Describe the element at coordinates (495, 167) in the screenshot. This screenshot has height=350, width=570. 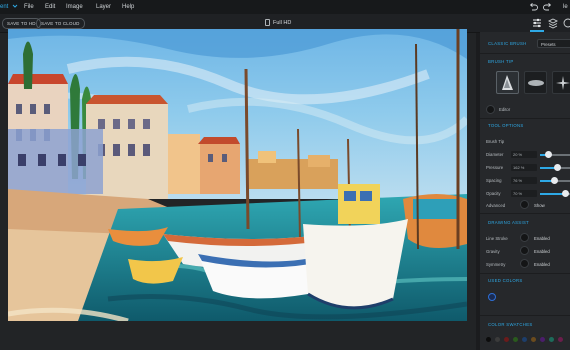
I see `option-label-pressure: Pressure` at that location.